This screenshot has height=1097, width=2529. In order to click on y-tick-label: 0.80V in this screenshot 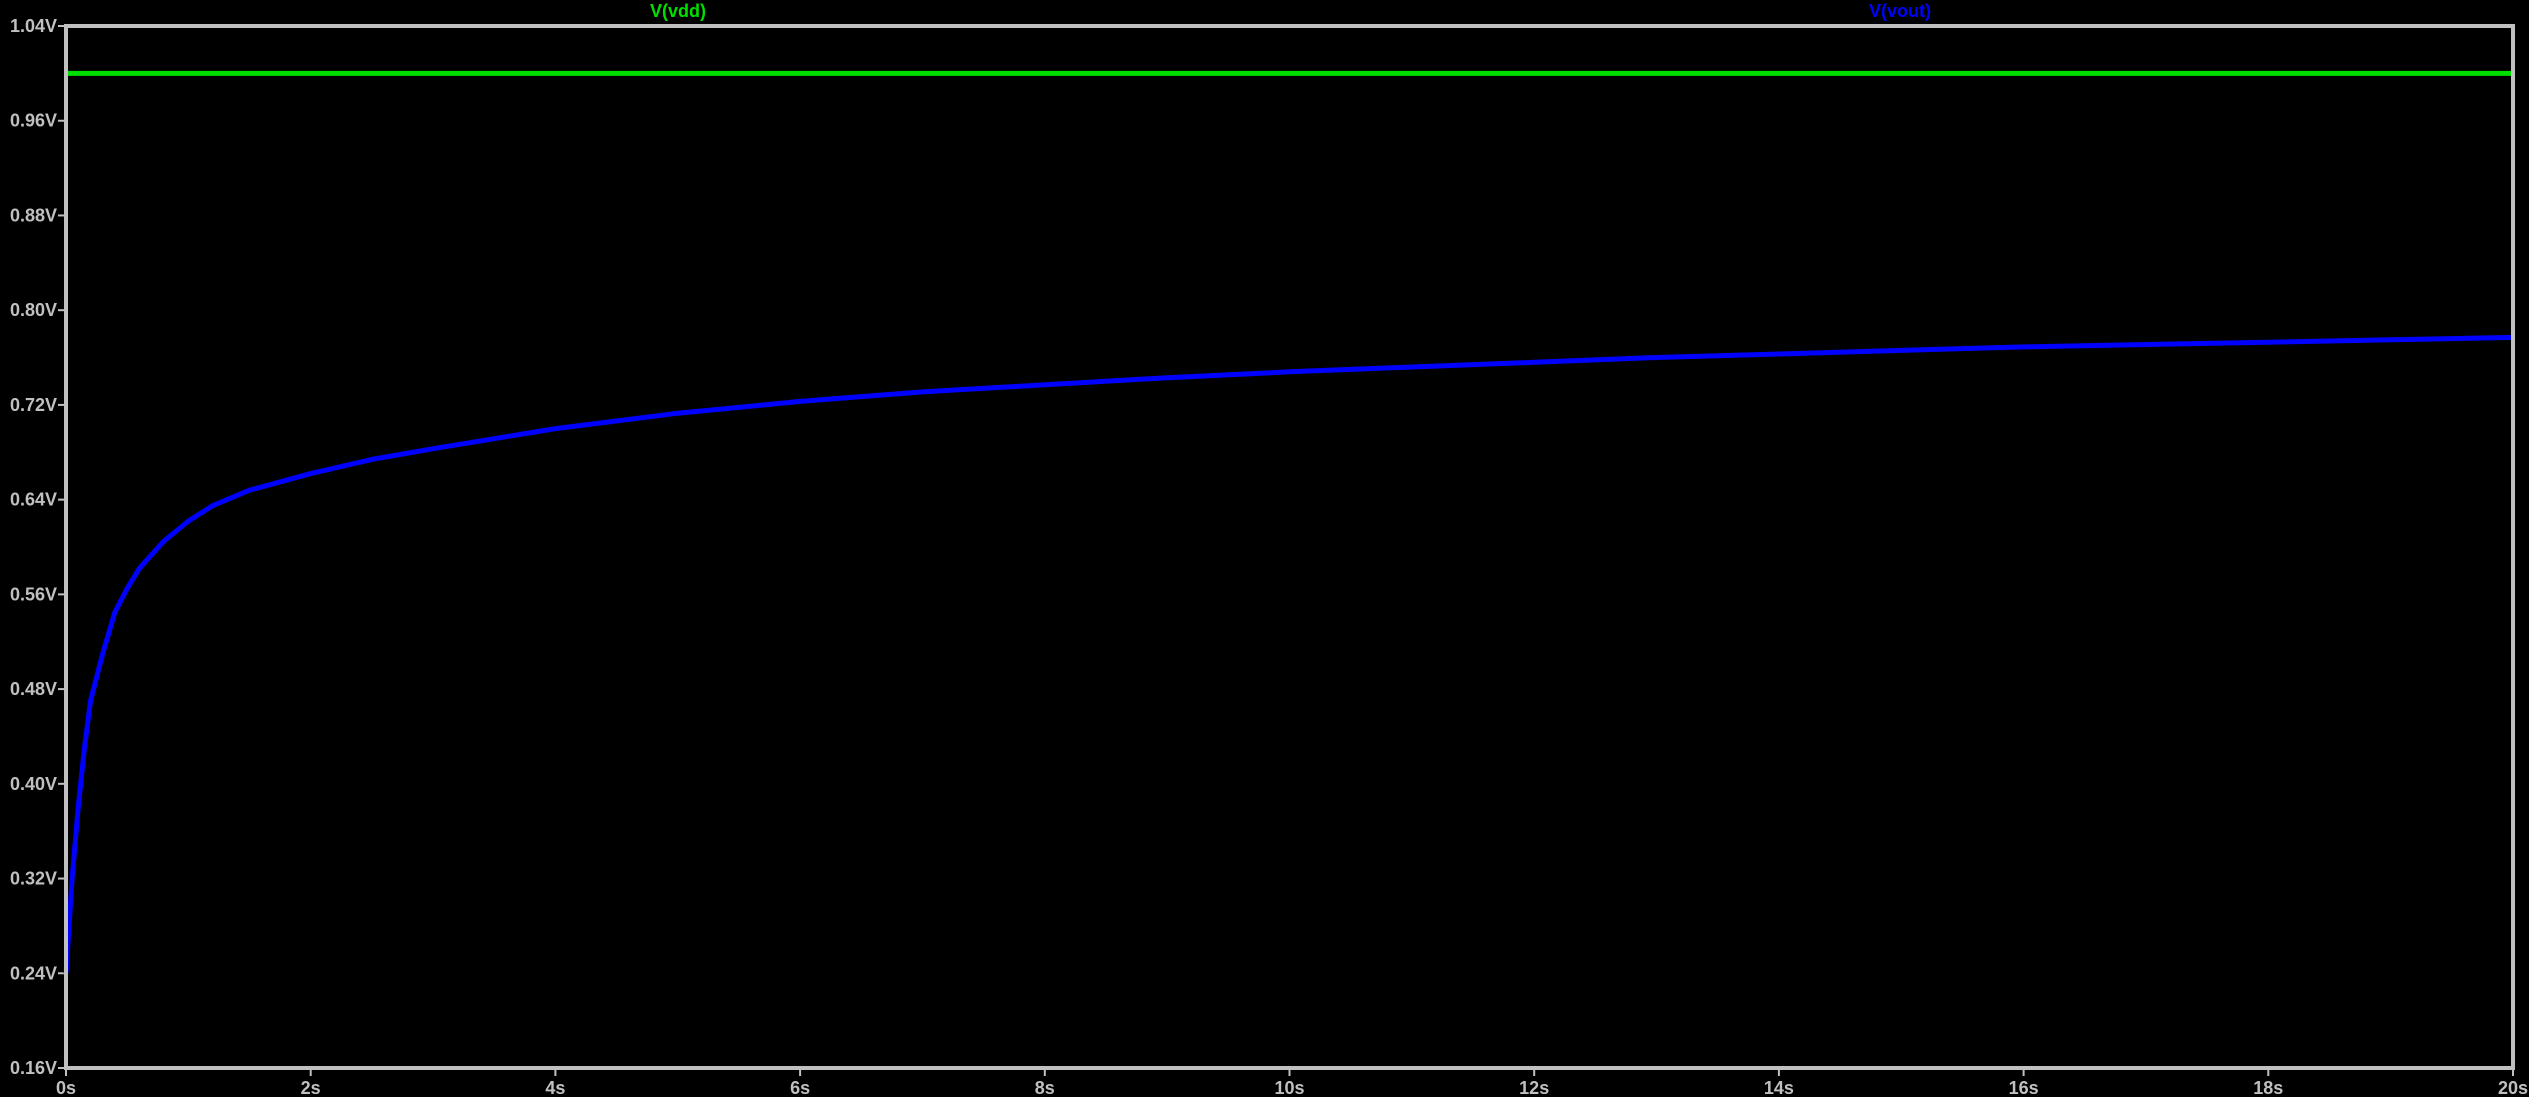, I will do `click(33, 310)`.